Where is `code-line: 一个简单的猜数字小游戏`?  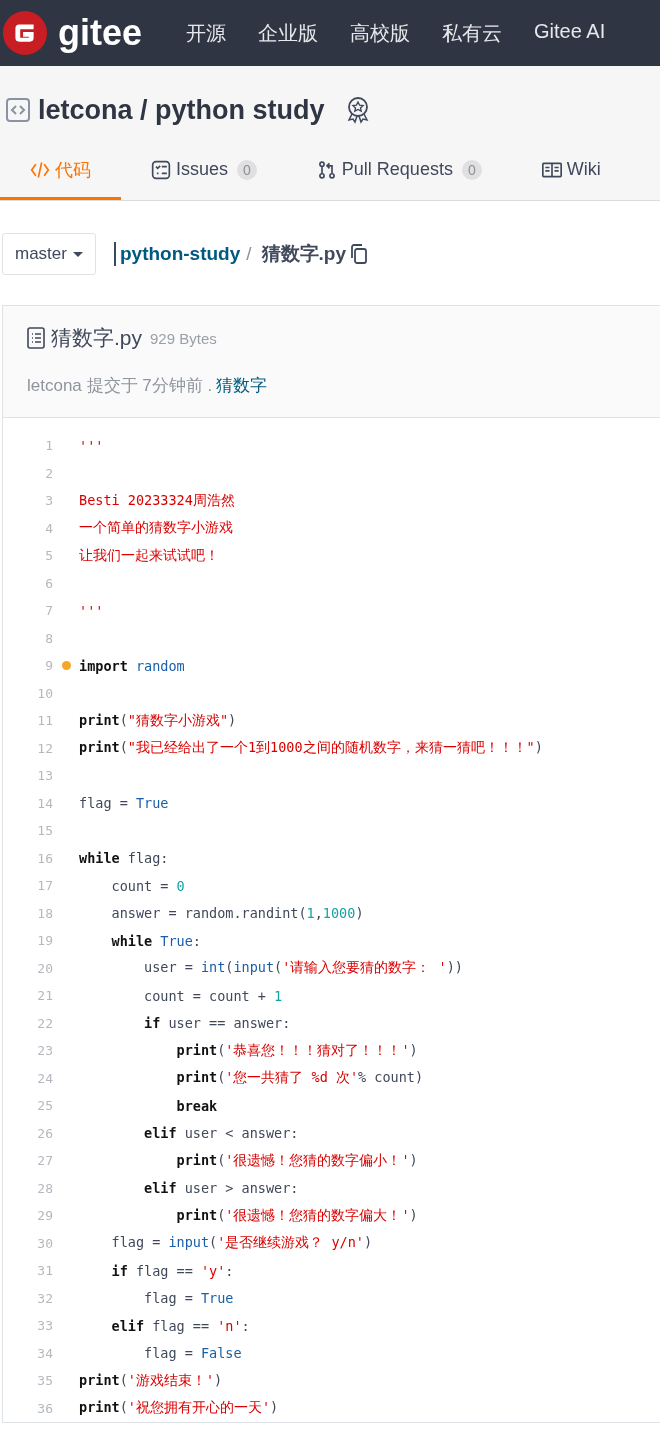 code-line: 一个简单的猜数字小游戏 is located at coordinates (156, 528).